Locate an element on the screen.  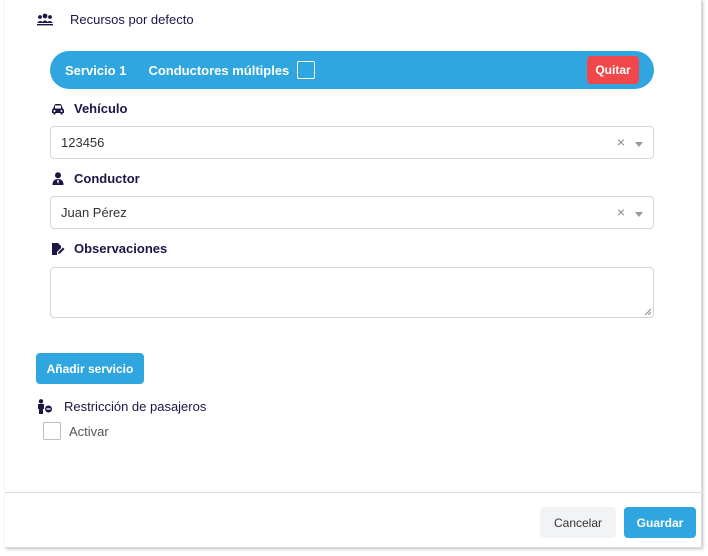
multiple-drivers-label: Conductores múltiples is located at coordinates (219, 70).